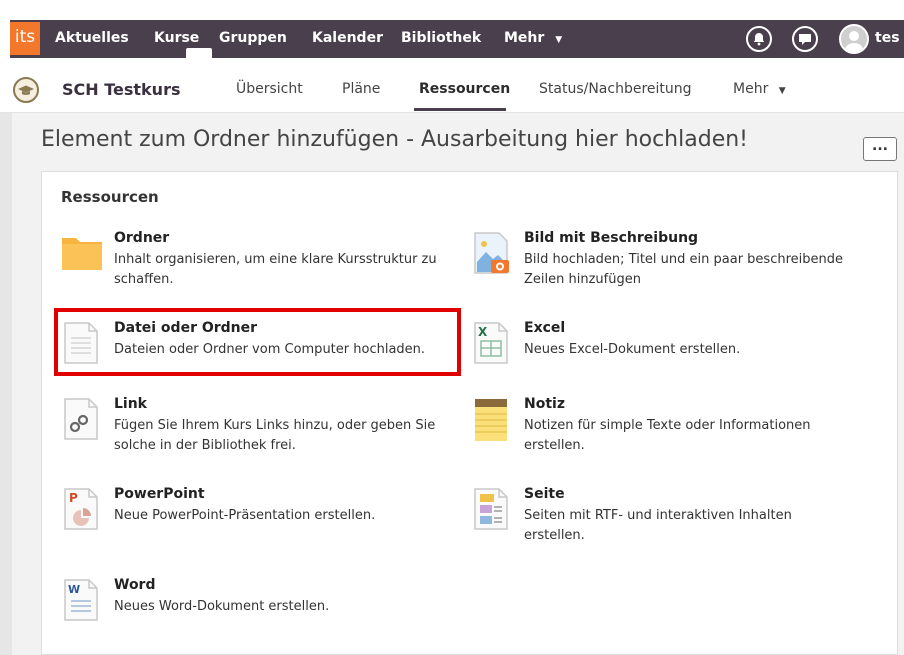 This screenshot has width=904, height=655. Describe the element at coordinates (135, 585) in the screenshot. I see `item-title: Word` at that location.